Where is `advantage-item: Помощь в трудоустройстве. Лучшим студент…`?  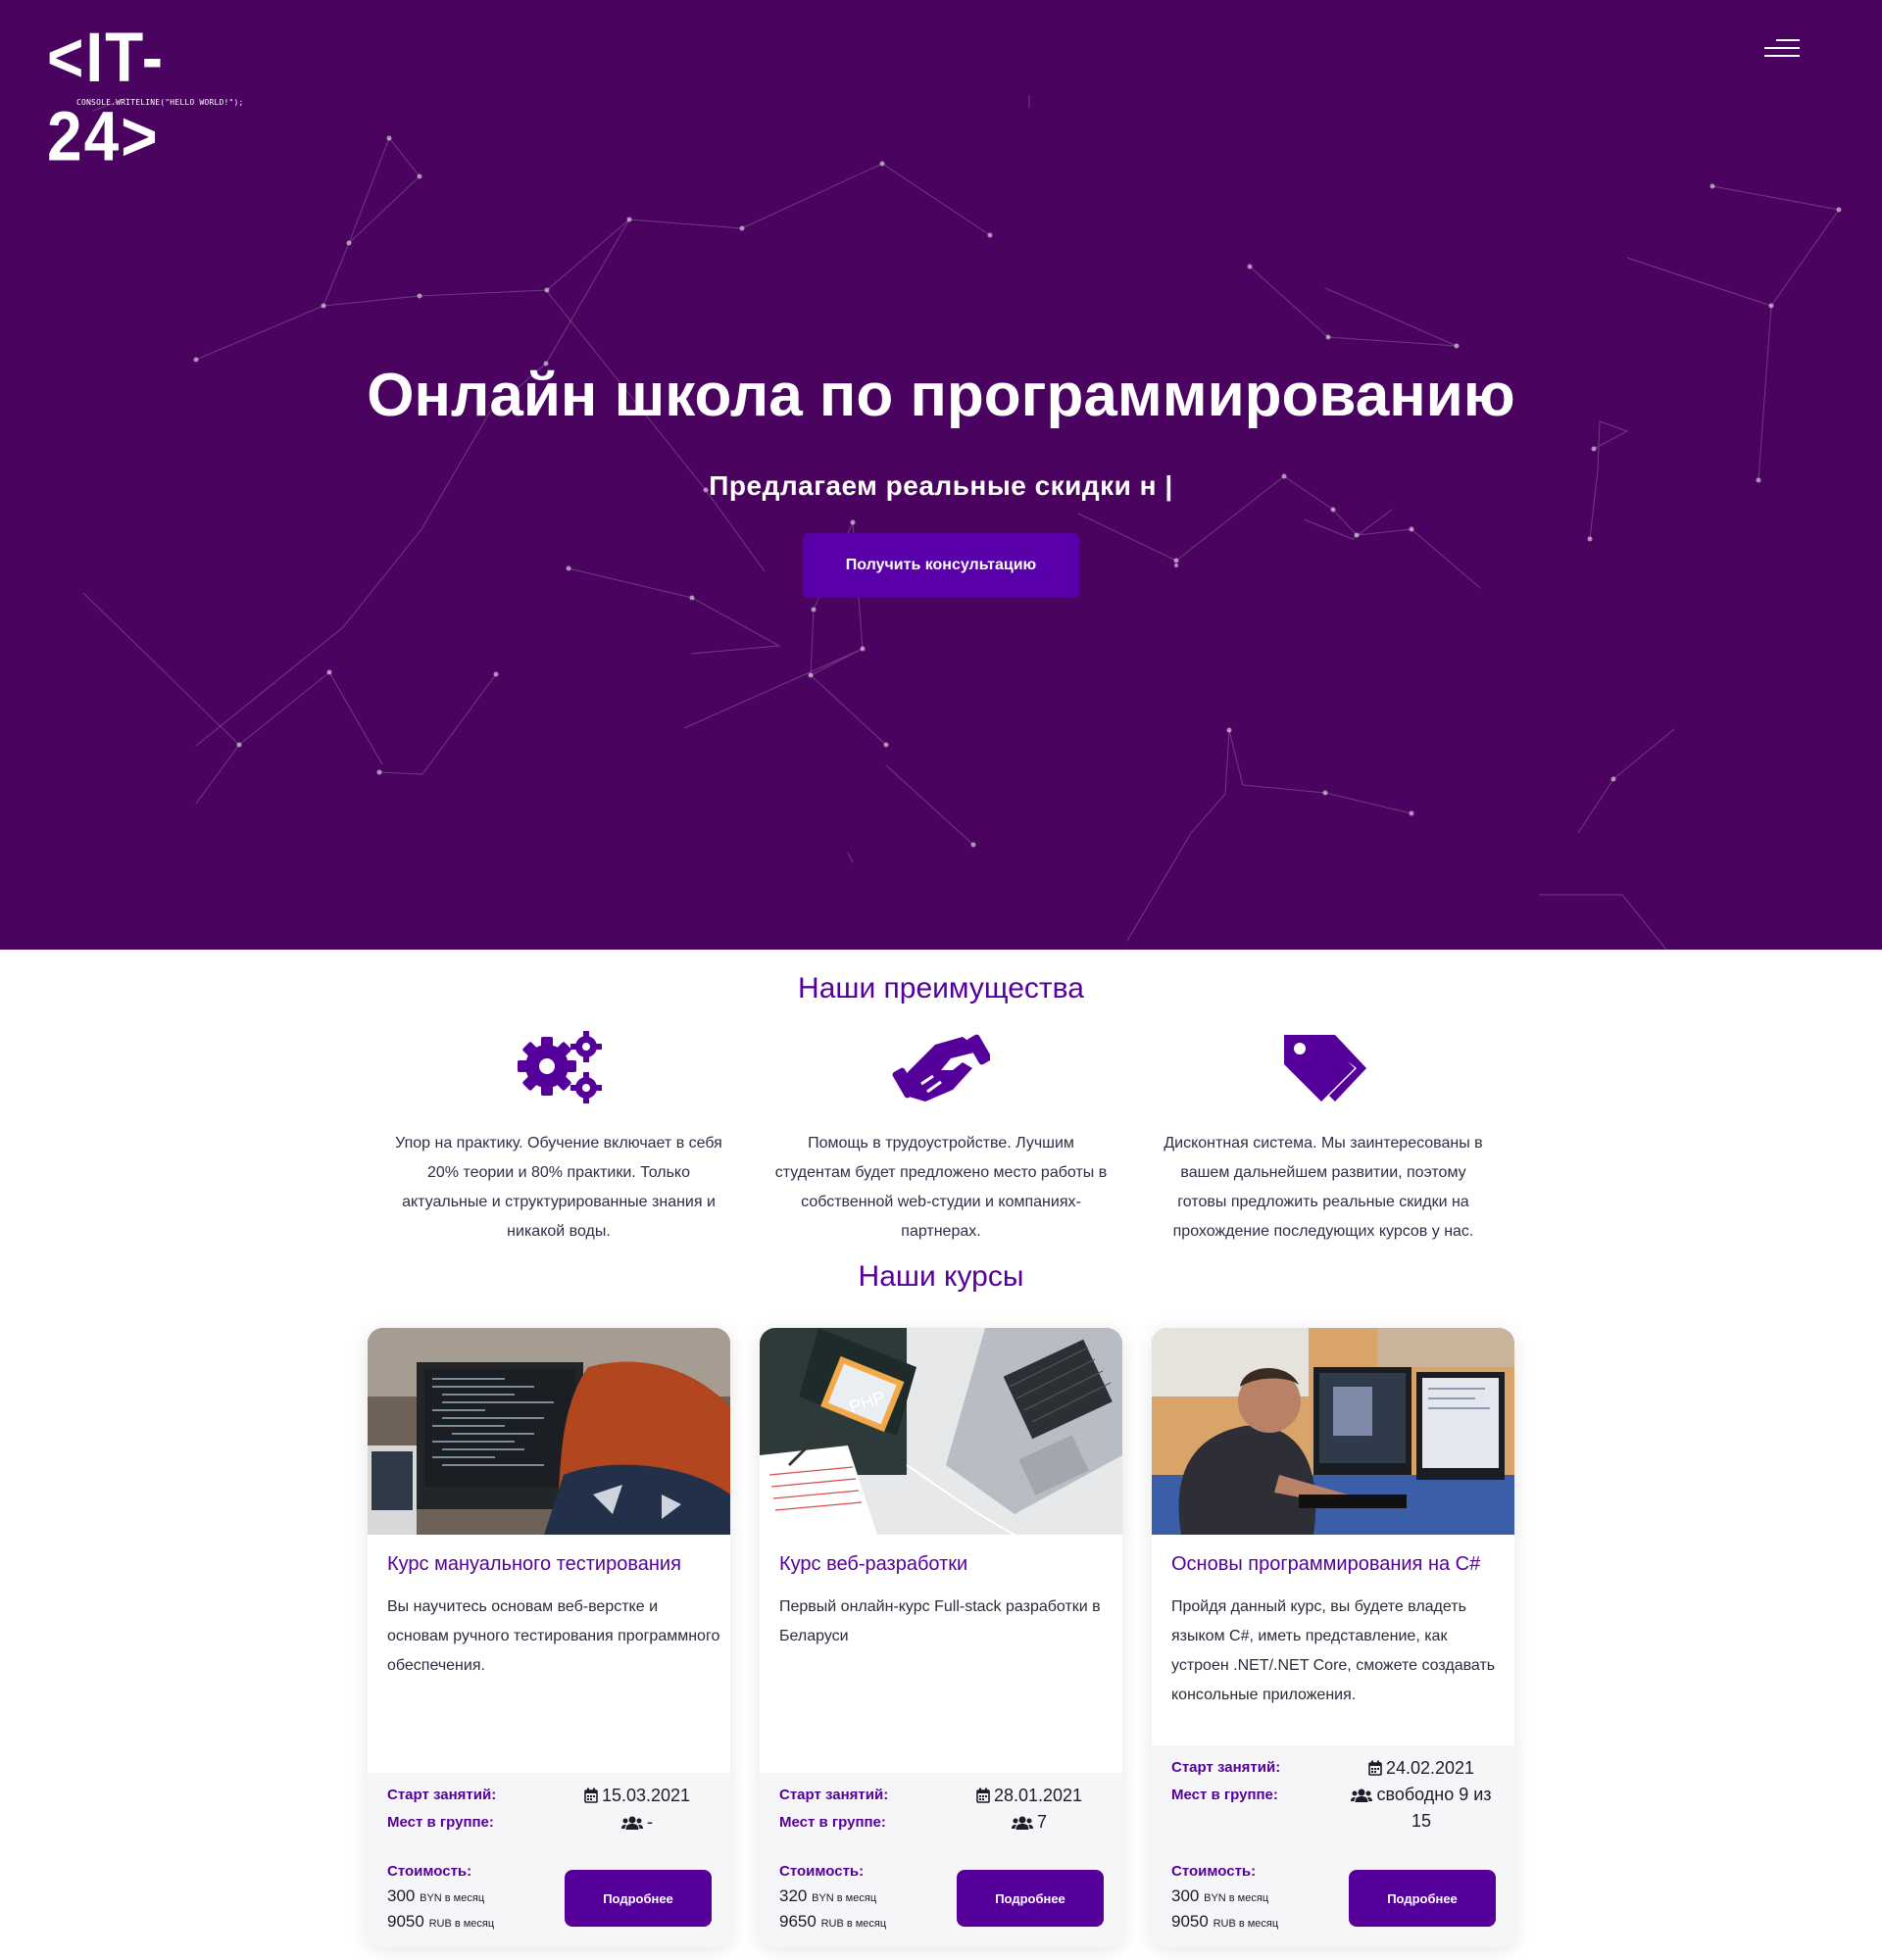
advantage-item: Помощь в трудоустройстве. Лучшим студент… is located at coordinates (941, 1138).